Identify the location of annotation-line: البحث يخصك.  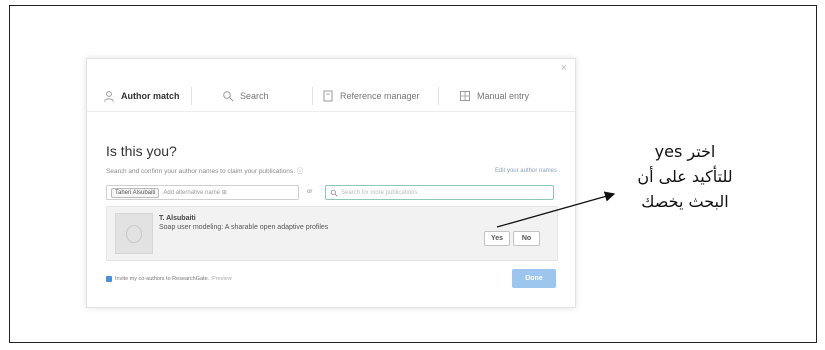
(685, 201).